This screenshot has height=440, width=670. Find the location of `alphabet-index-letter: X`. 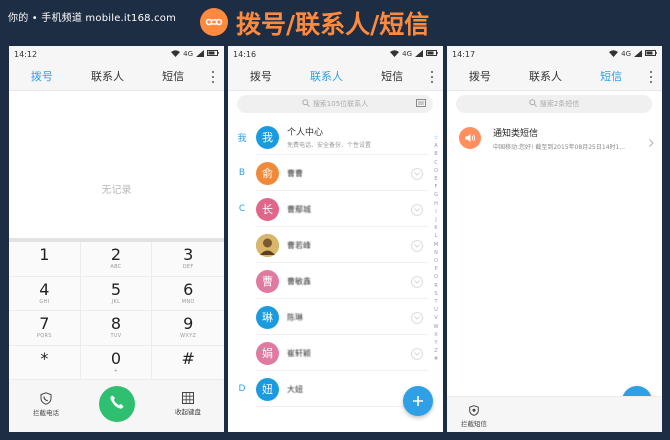

alphabet-index-letter: X is located at coordinates (435, 335).